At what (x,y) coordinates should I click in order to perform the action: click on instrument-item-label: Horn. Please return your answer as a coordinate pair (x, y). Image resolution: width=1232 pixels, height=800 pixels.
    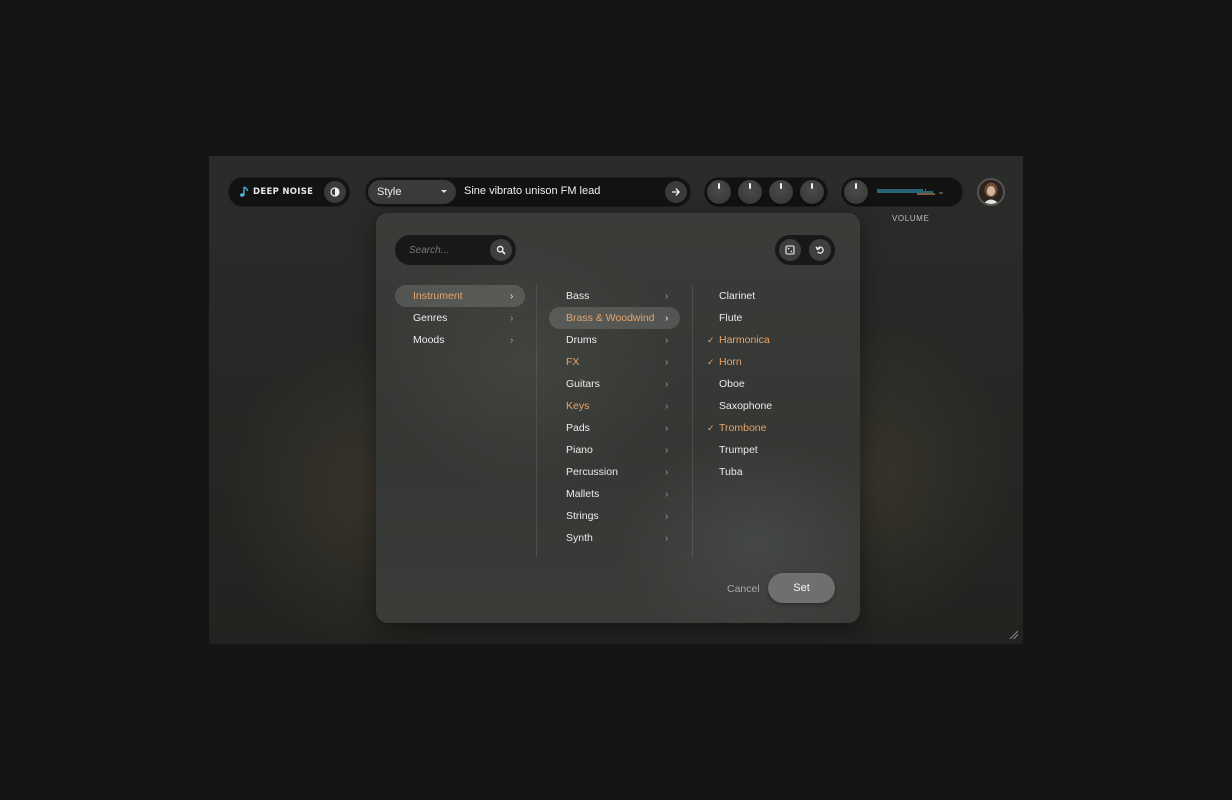
    Looking at the image, I should click on (730, 362).